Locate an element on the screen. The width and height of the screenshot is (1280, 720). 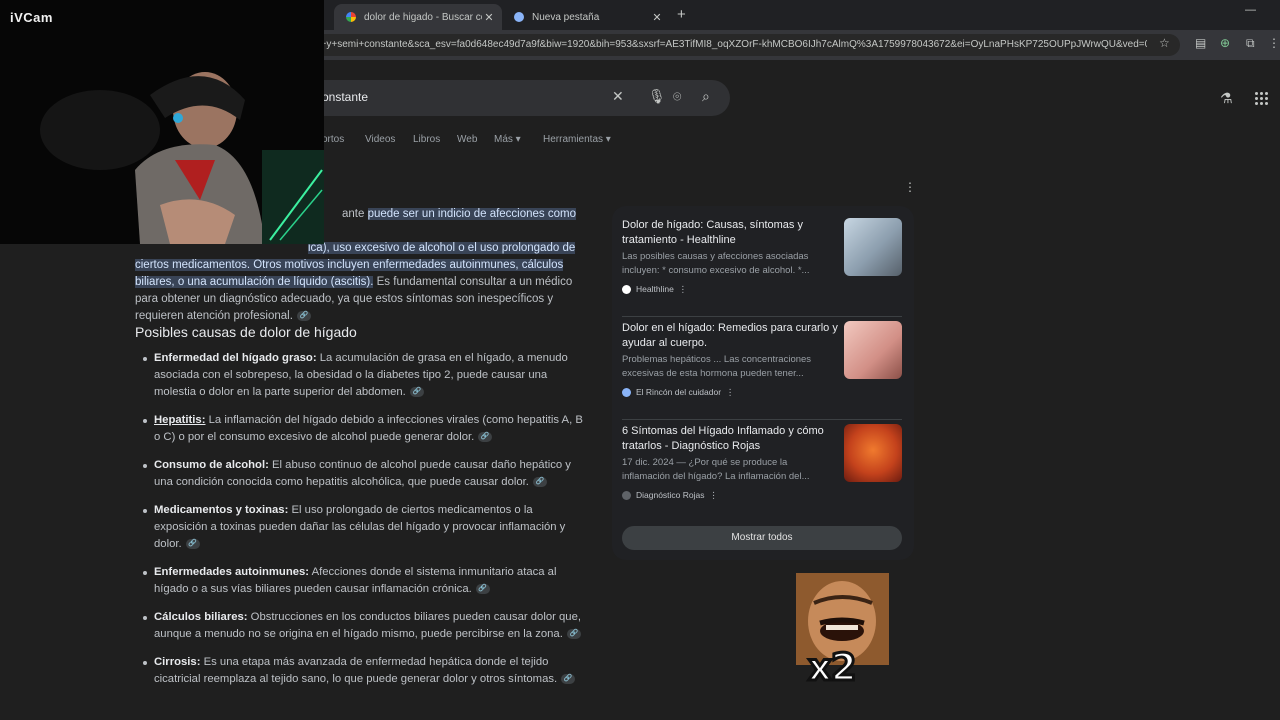
reading-list-icon: ▤ is located at coordinates (1200, 43).